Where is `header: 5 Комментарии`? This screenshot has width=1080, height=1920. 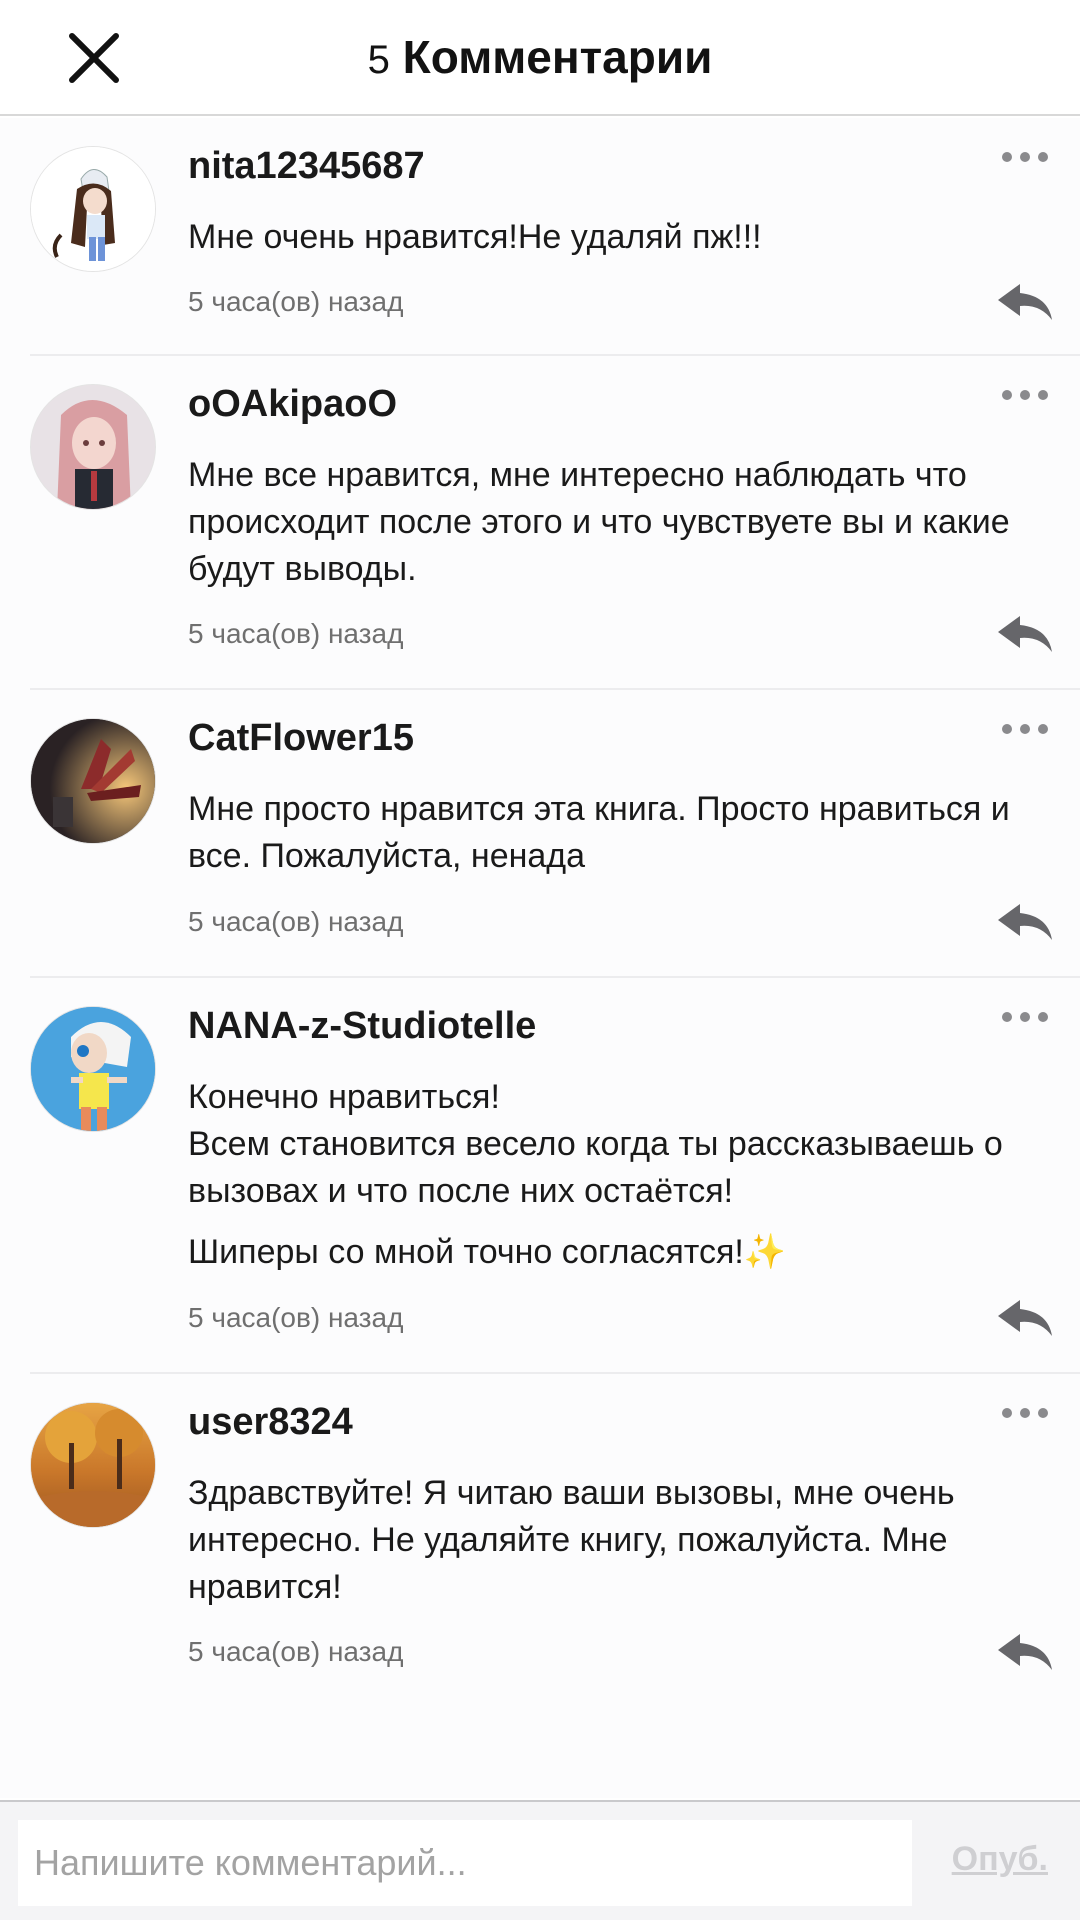
header: 5 Комментарии is located at coordinates (540, 58).